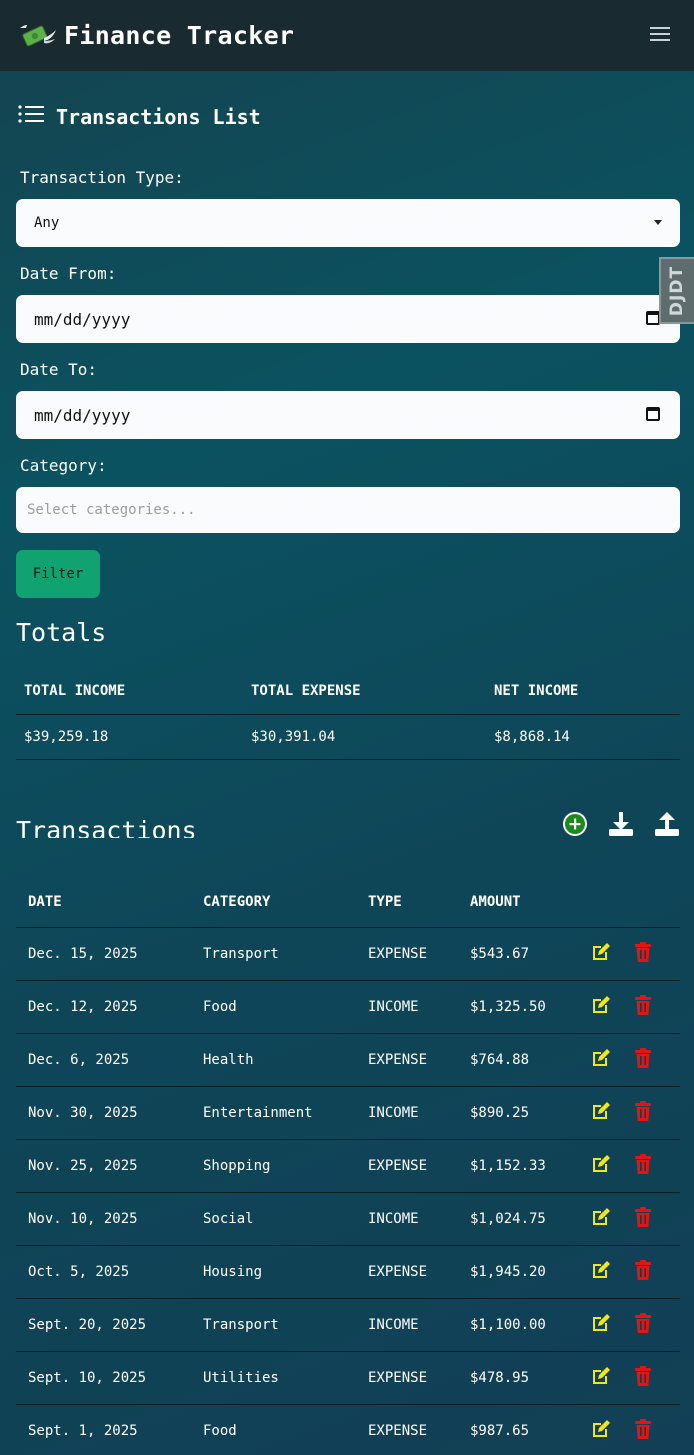  What do you see at coordinates (524, 1007) in the screenshot?
I see `cell-amount: $1,325.50` at bounding box center [524, 1007].